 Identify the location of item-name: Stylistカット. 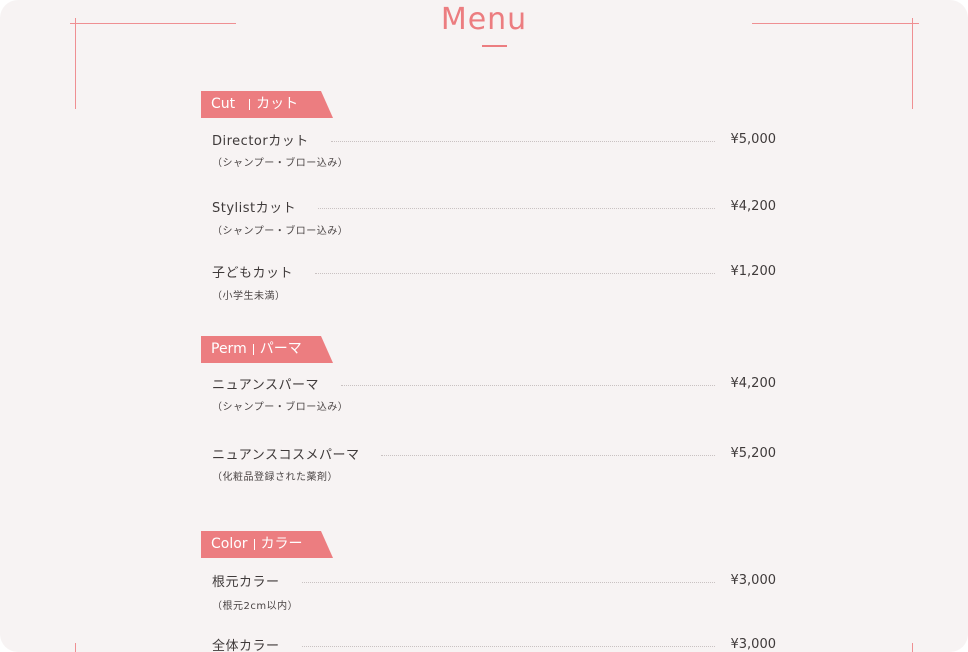
(254, 208).